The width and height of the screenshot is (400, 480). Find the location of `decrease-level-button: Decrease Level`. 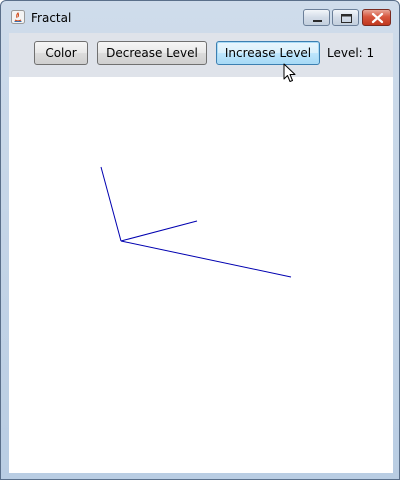

decrease-level-button: Decrease Level is located at coordinates (152, 53).